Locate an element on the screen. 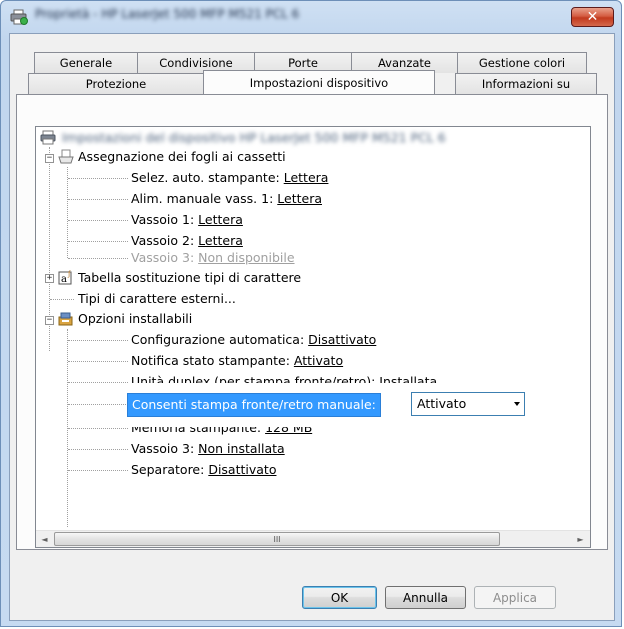 The image size is (624, 629). scroll-left-icon: ◄ is located at coordinates (44, 539).